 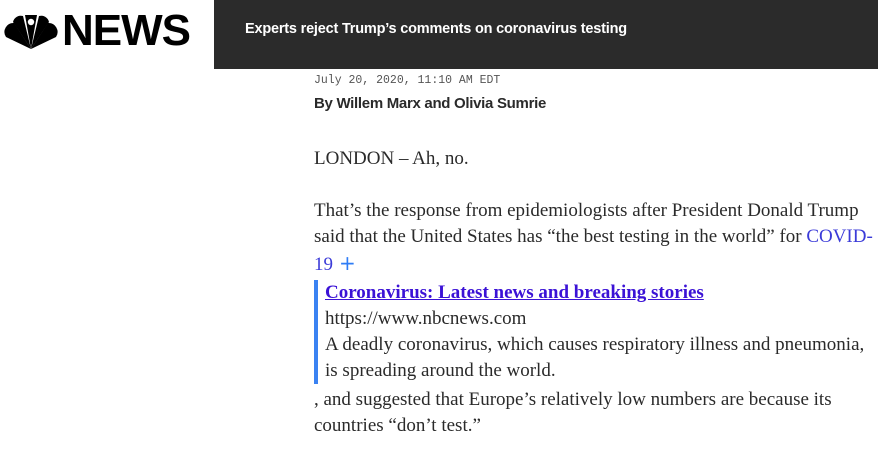 What do you see at coordinates (126, 30) in the screenshot?
I see `logo-text: NEWS` at bounding box center [126, 30].